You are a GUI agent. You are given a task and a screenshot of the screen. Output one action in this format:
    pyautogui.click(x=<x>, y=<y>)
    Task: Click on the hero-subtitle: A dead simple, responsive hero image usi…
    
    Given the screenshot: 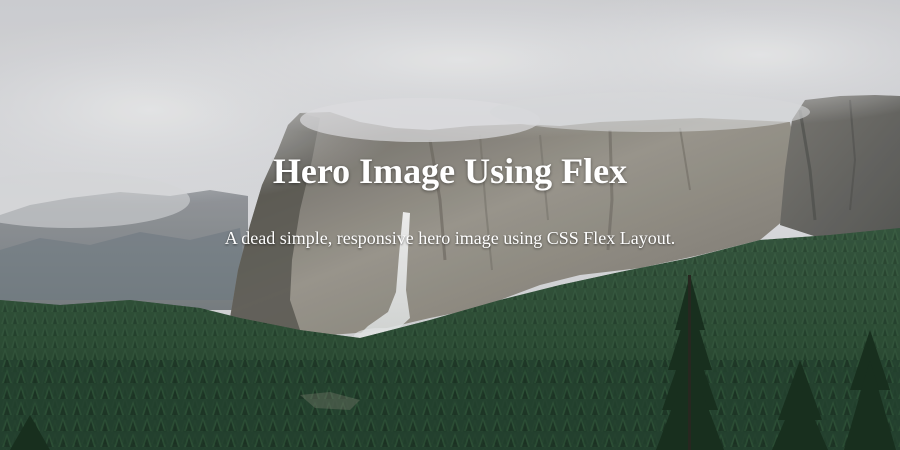 What is the action you would take?
    pyautogui.click(x=450, y=238)
    